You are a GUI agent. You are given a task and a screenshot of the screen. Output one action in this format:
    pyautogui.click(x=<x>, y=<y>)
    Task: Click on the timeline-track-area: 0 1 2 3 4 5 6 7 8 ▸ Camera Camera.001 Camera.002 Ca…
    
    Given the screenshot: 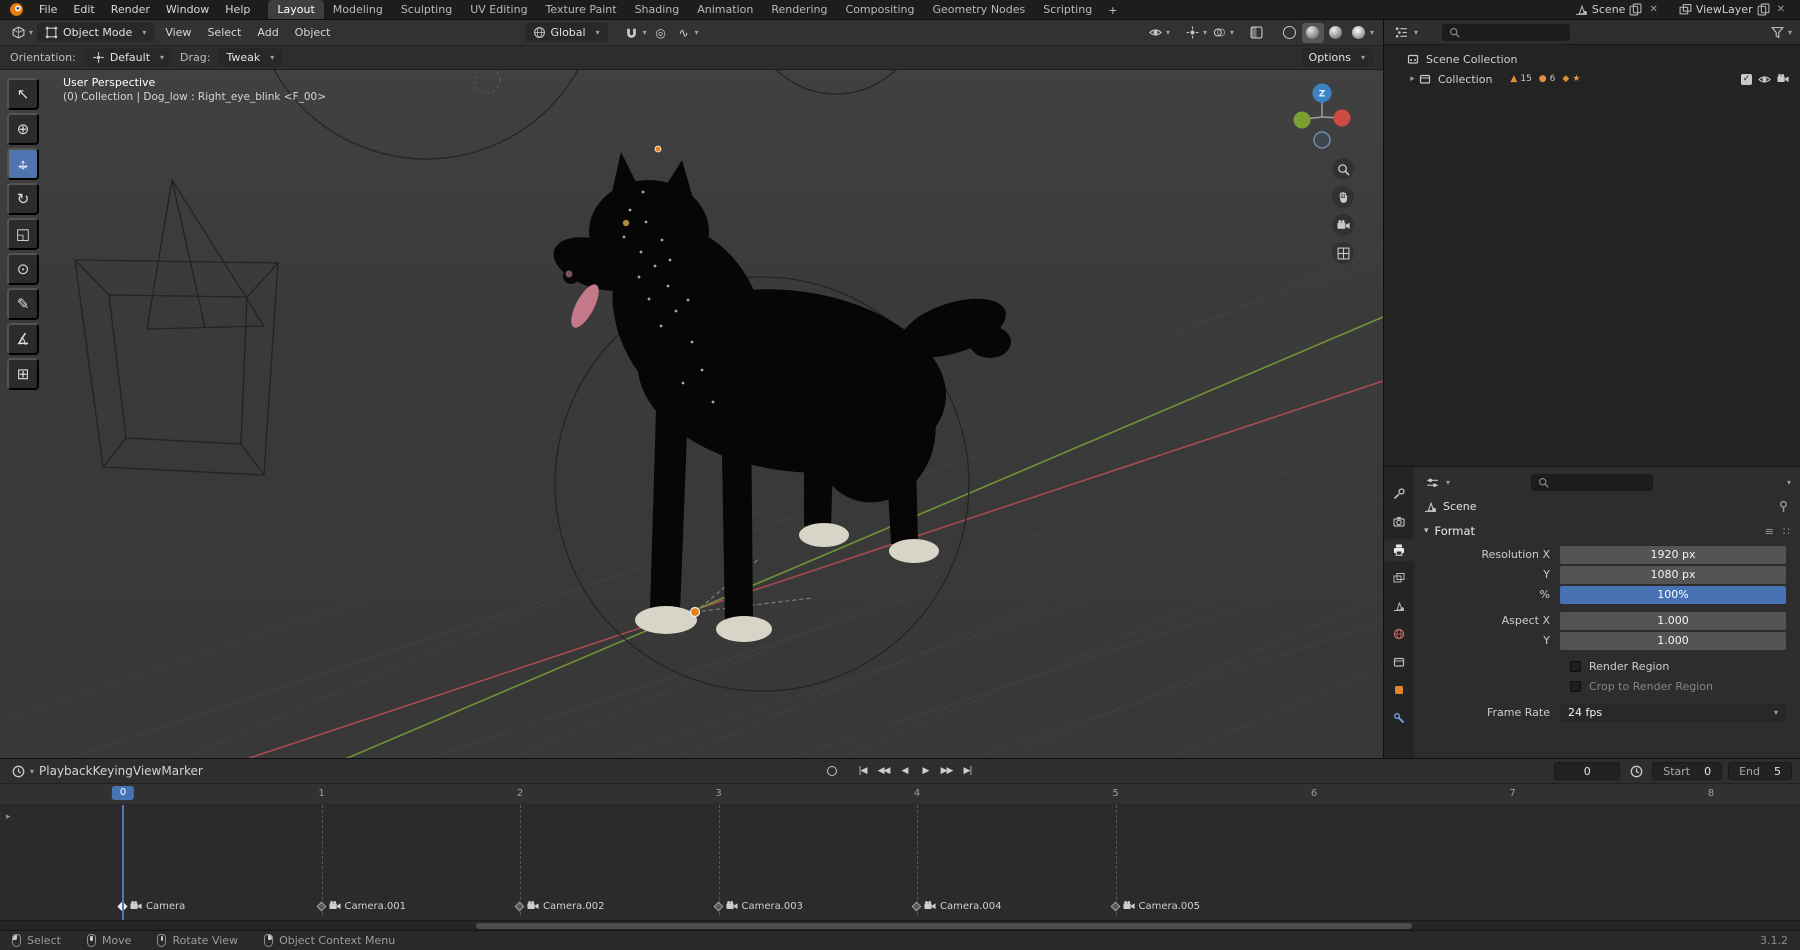 What is the action you would take?
    pyautogui.click(x=900, y=852)
    